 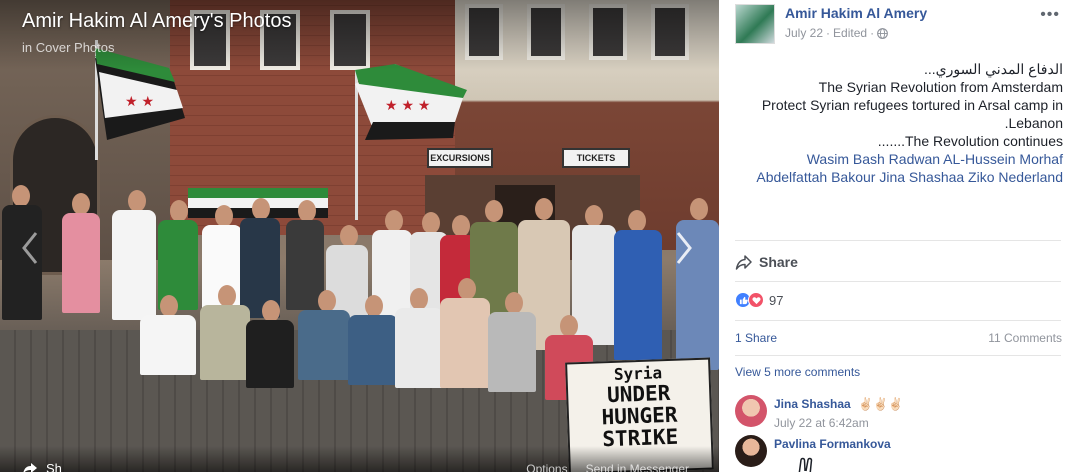 What do you see at coordinates (856, 24) in the screenshot?
I see `author-info: Amir Hakim Al Amery July 22 · Edited ·` at bounding box center [856, 24].